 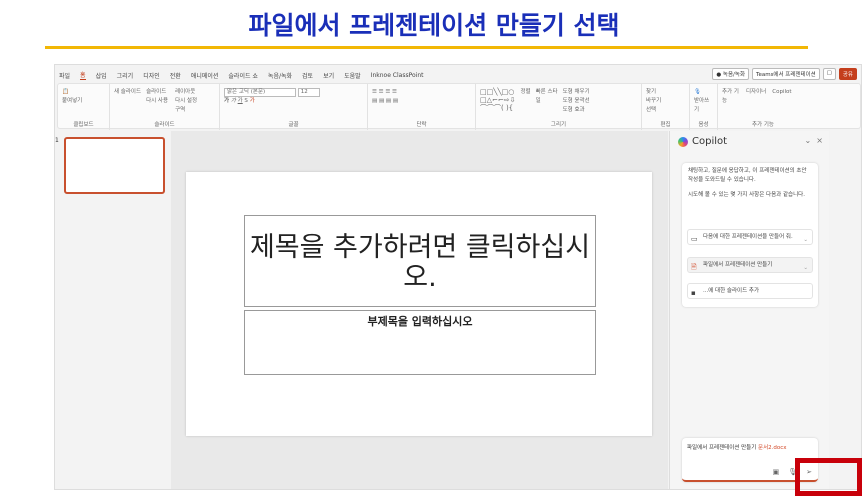 I want to click on paragraph-controls: ☰ ☰ ☰ ☰ ▤ ▤ ▤ ▤, so click(x=421, y=97).